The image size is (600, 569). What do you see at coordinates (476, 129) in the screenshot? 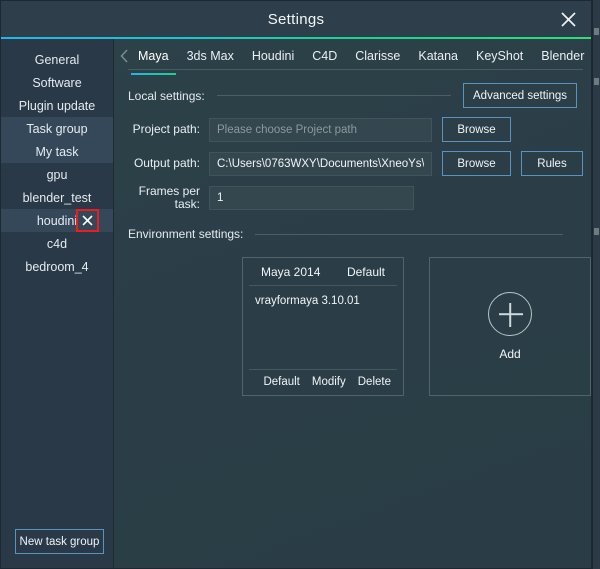
I see `browse-project-path-button: Browse` at bounding box center [476, 129].